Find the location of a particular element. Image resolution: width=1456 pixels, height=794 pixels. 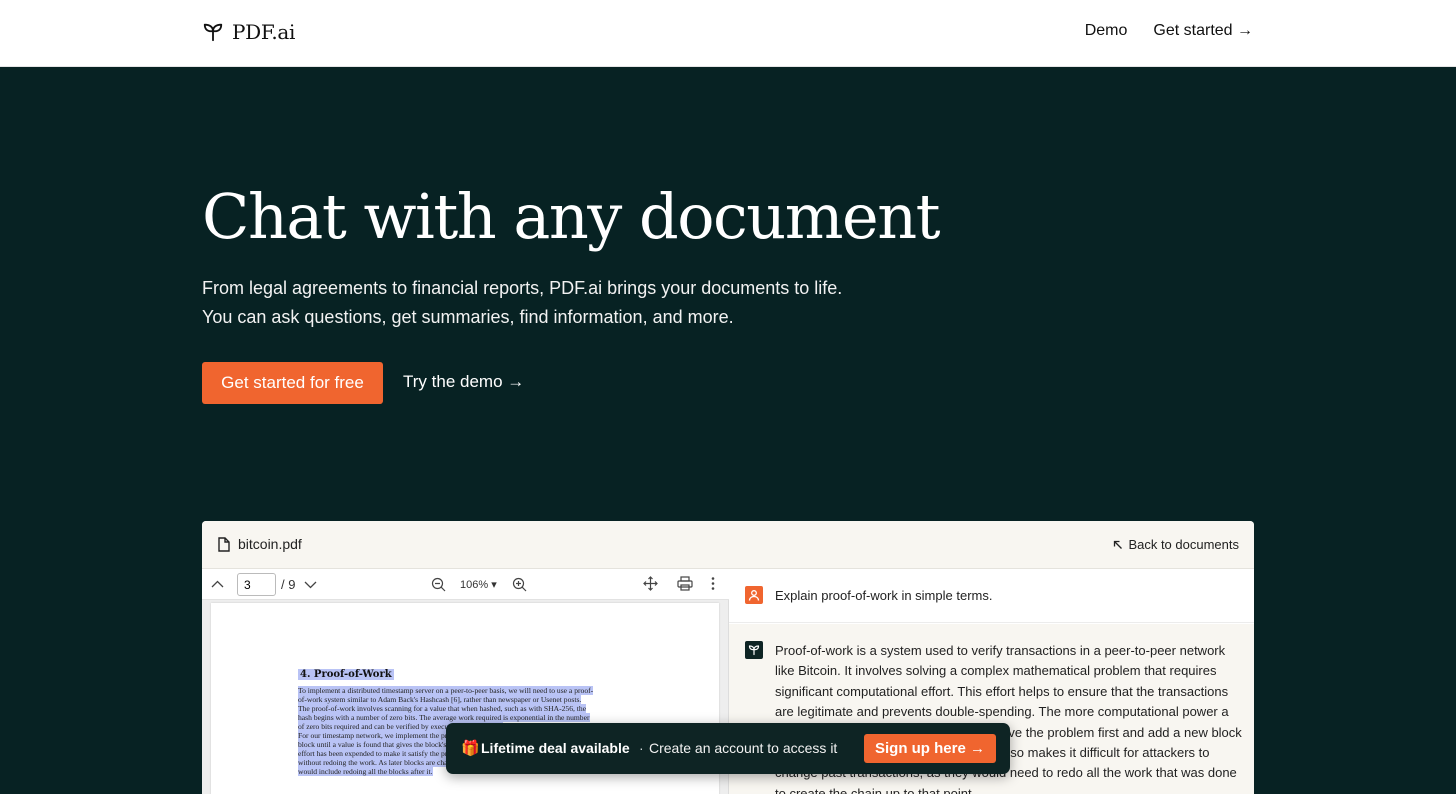

user-question: Explain proof-of-work in simple terms. is located at coordinates (884, 595).